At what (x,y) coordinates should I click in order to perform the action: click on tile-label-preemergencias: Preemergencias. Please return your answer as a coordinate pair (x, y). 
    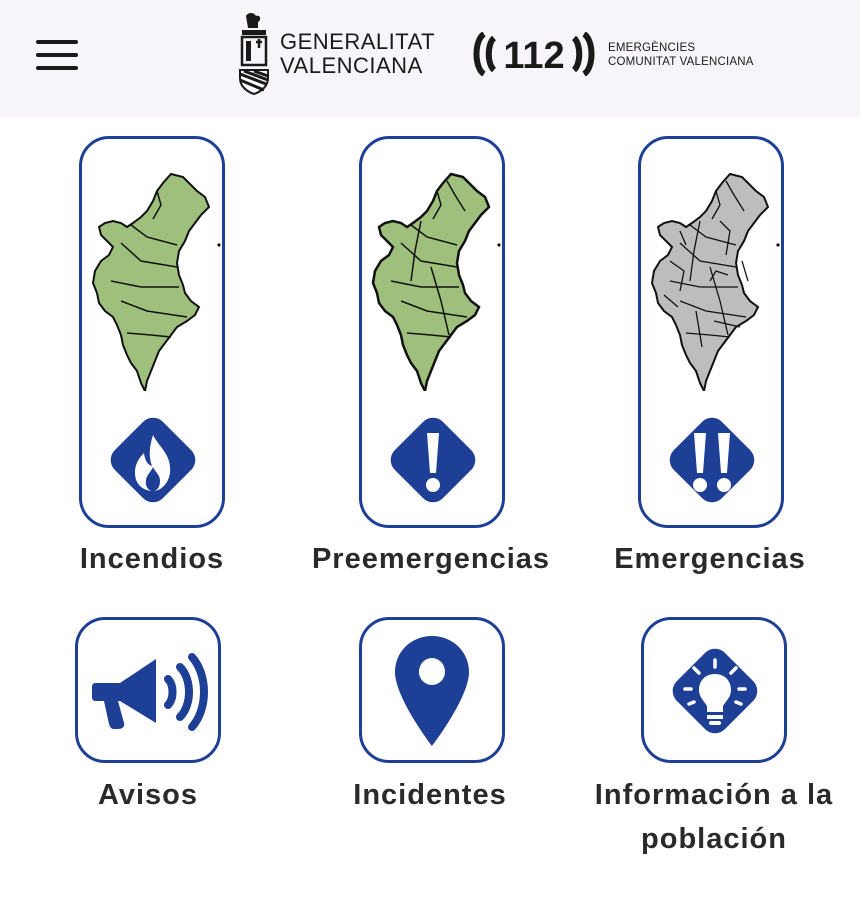
    Looking at the image, I should click on (431, 559).